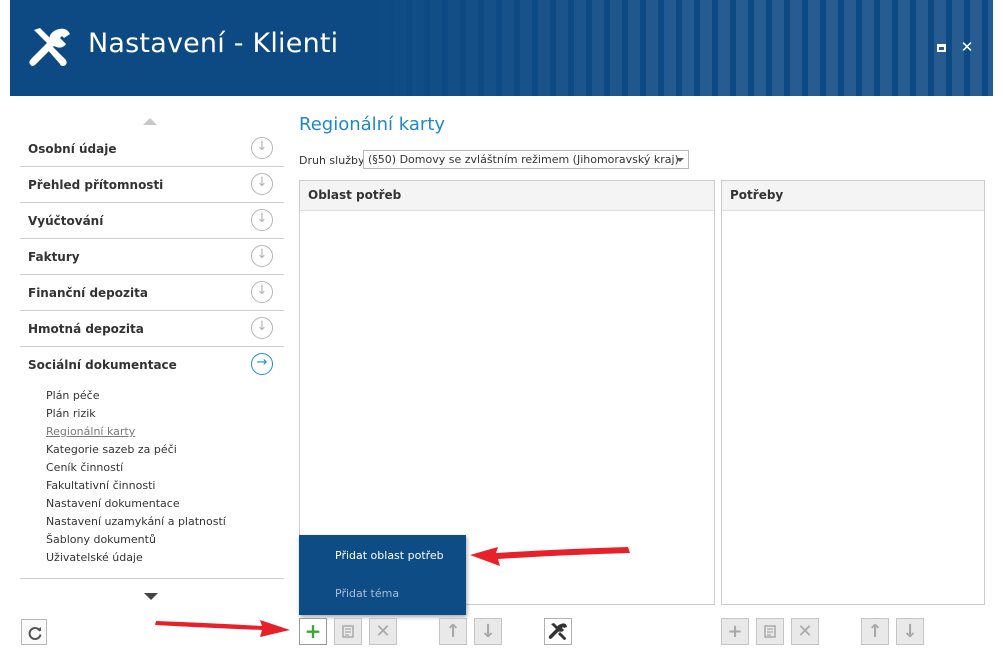 The width and height of the screenshot is (1003, 663). I want to click on add-potreba-button: +, so click(735, 631).